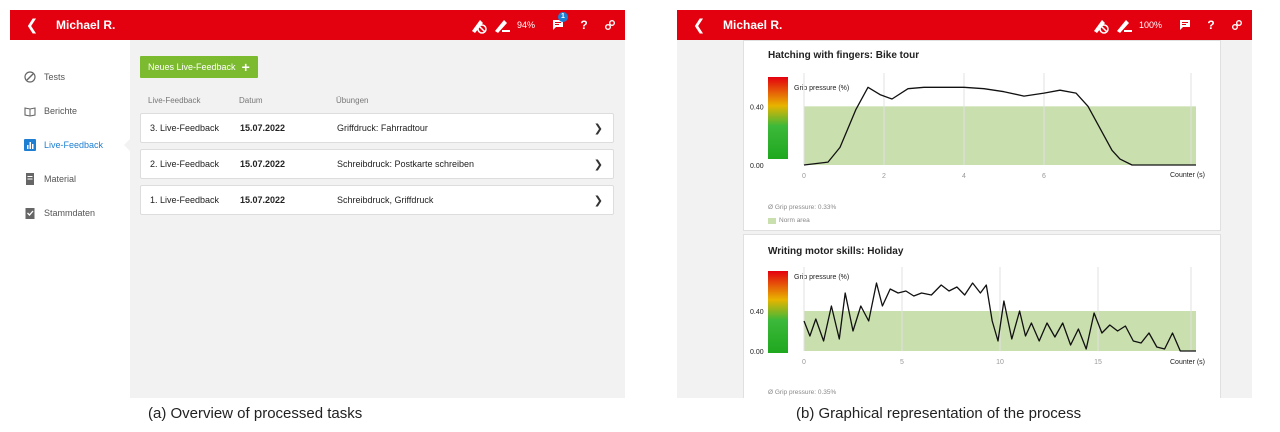 This screenshot has width=1280, height=432. Describe the element at coordinates (1044, 176) in the screenshot. I see `x-tick-label: 6` at that location.